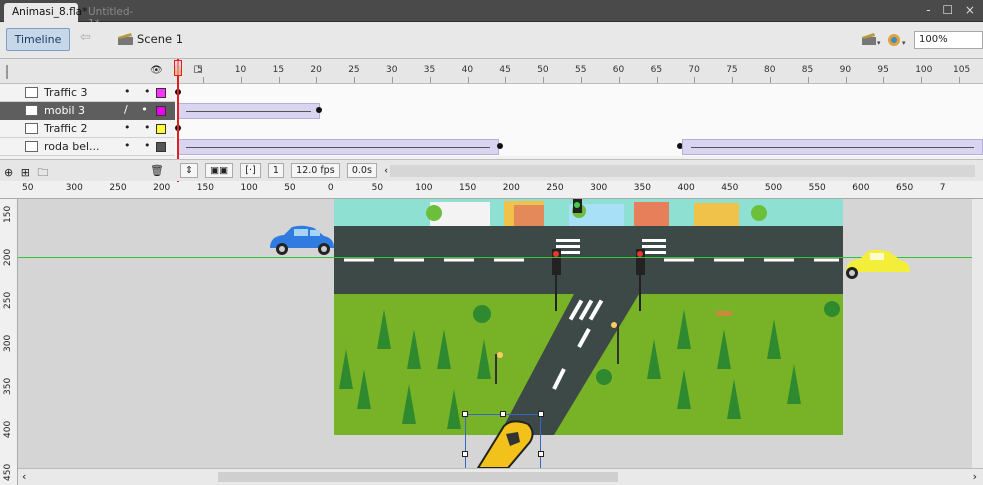  Describe the element at coordinates (240, 70) in the screenshot. I see `frame-number: 10` at that location.